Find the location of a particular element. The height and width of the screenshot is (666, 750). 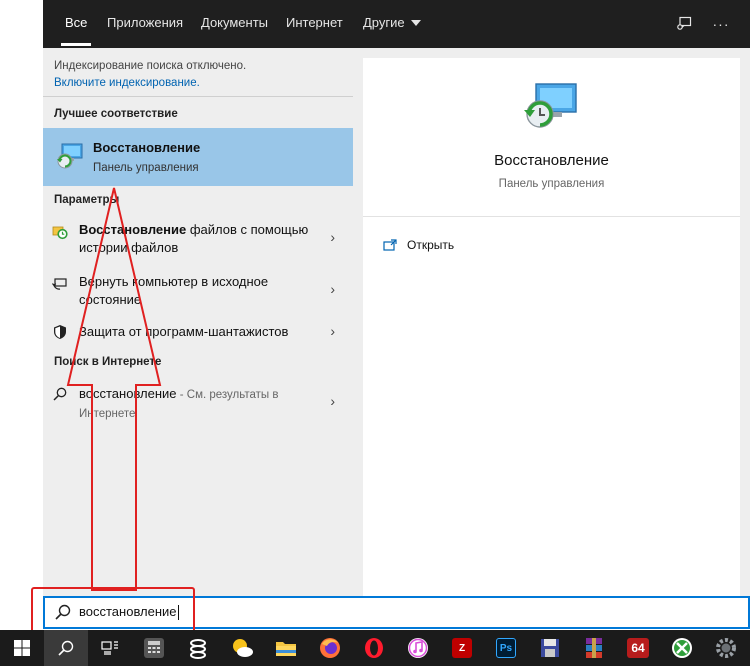

taskbar-app-explorer is located at coordinates (286, 648).